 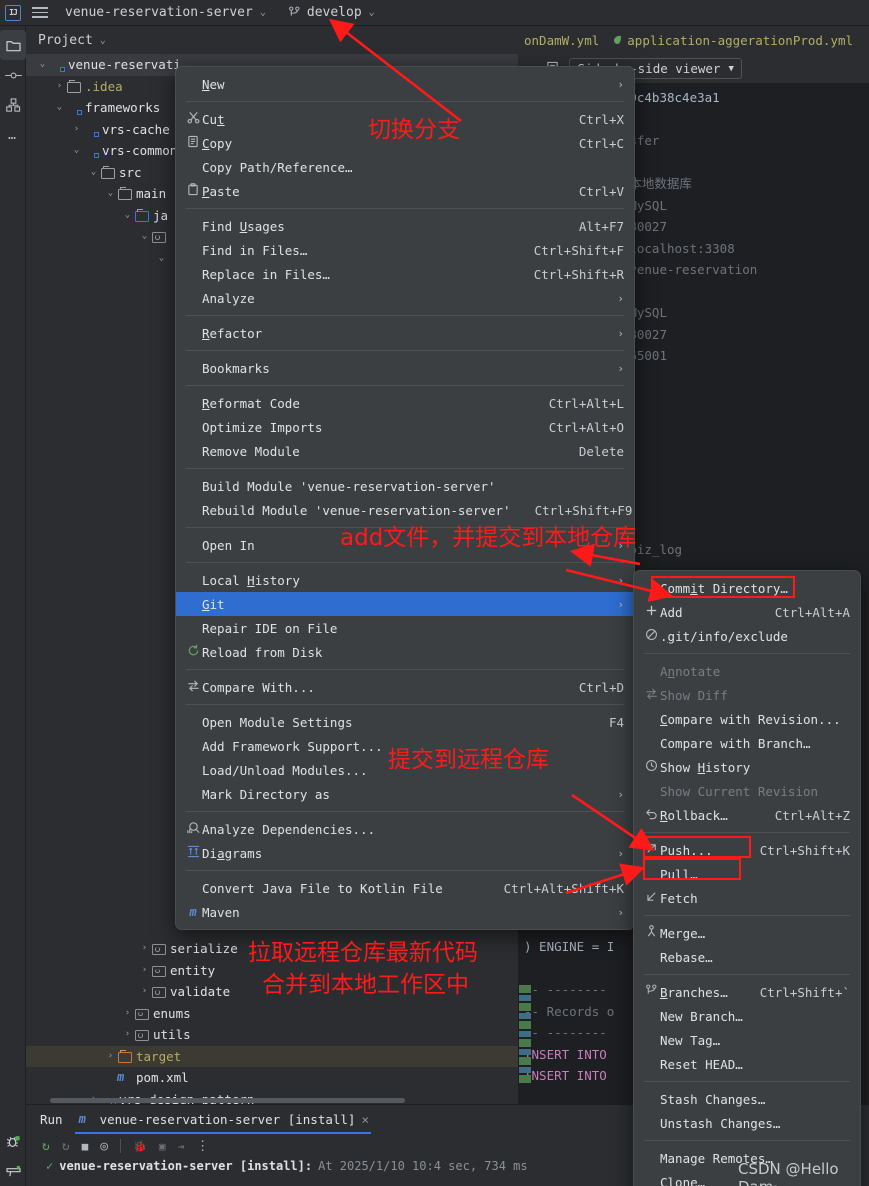 What do you see at coordinates (180, 1146) in the screenshot?
I see `export-icon: ⇥` at bounding box center [180, 1146].